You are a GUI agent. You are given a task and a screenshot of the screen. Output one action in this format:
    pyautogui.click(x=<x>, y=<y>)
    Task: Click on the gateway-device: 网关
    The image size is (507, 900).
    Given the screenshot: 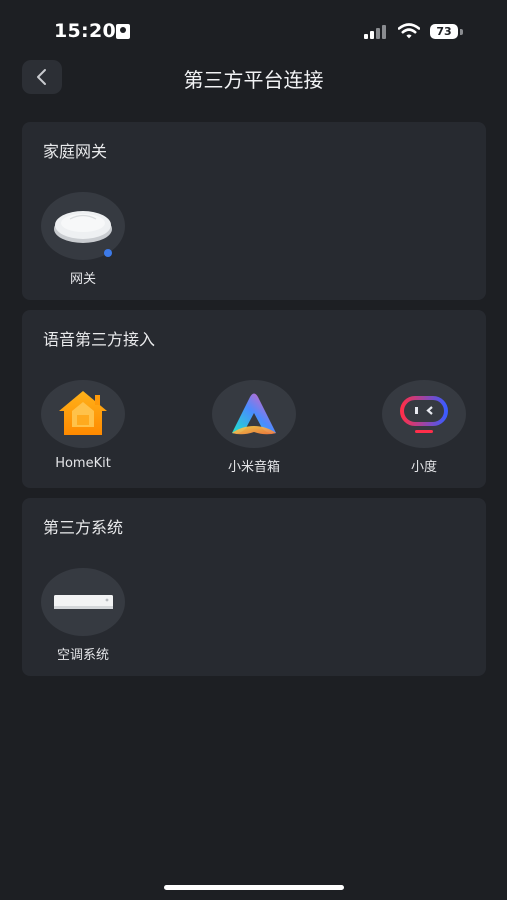 What is the action you would take?
    pyautogui.click(x=83, y=239)
    